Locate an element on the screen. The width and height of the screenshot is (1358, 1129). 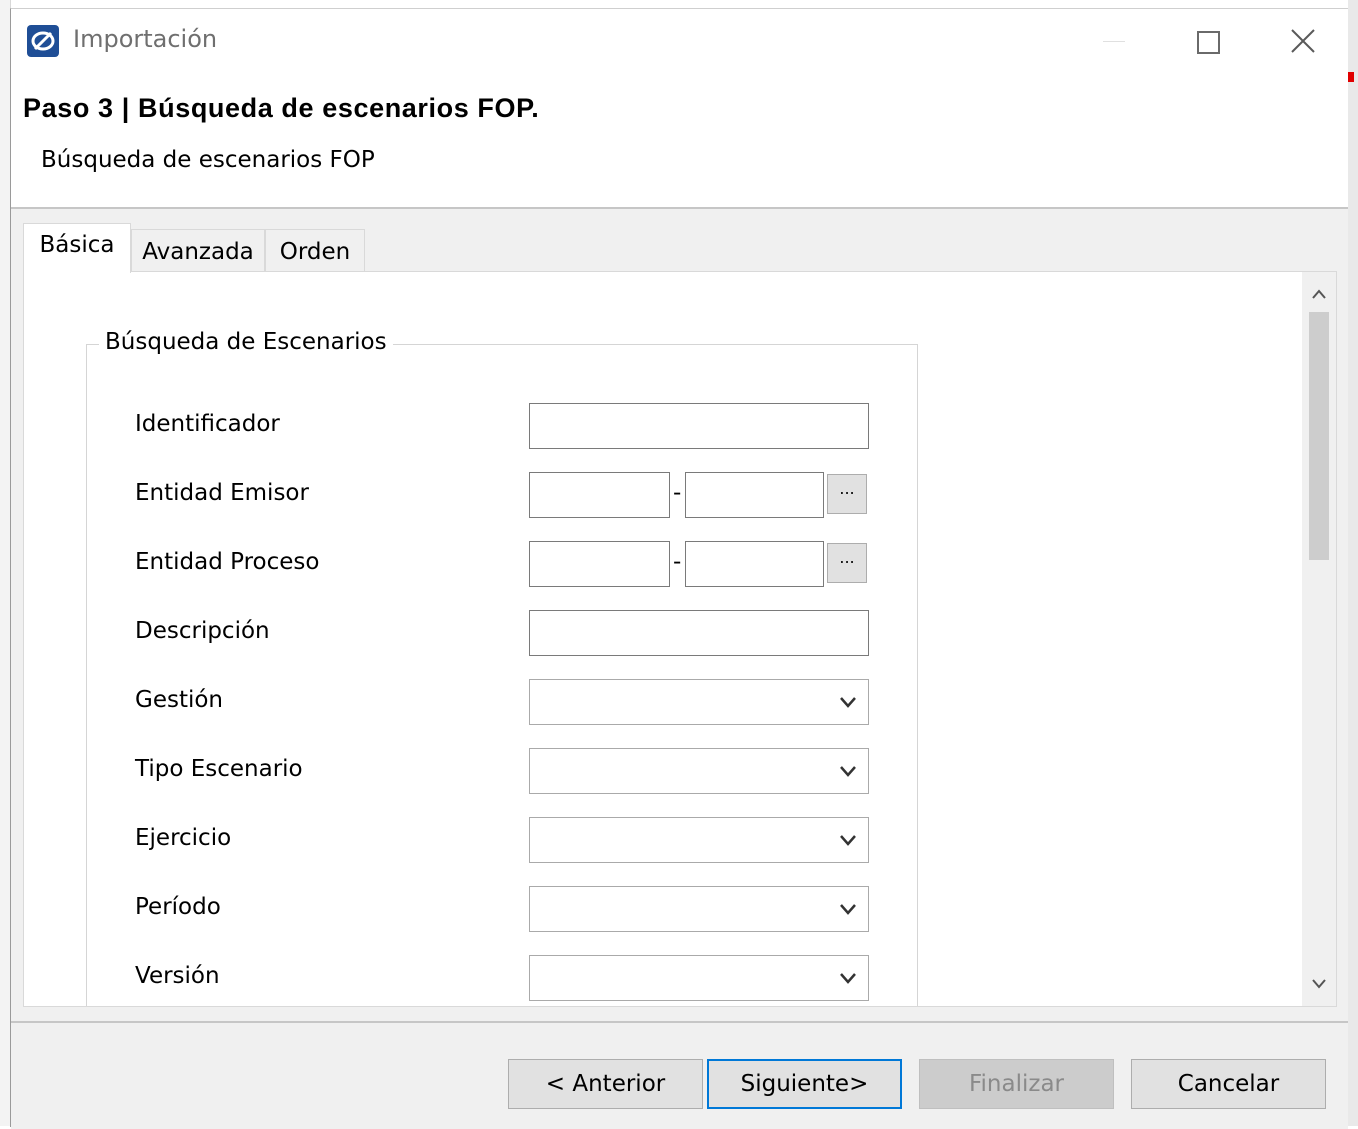
tab-basica: Básica is located at coordinates (77, 248).